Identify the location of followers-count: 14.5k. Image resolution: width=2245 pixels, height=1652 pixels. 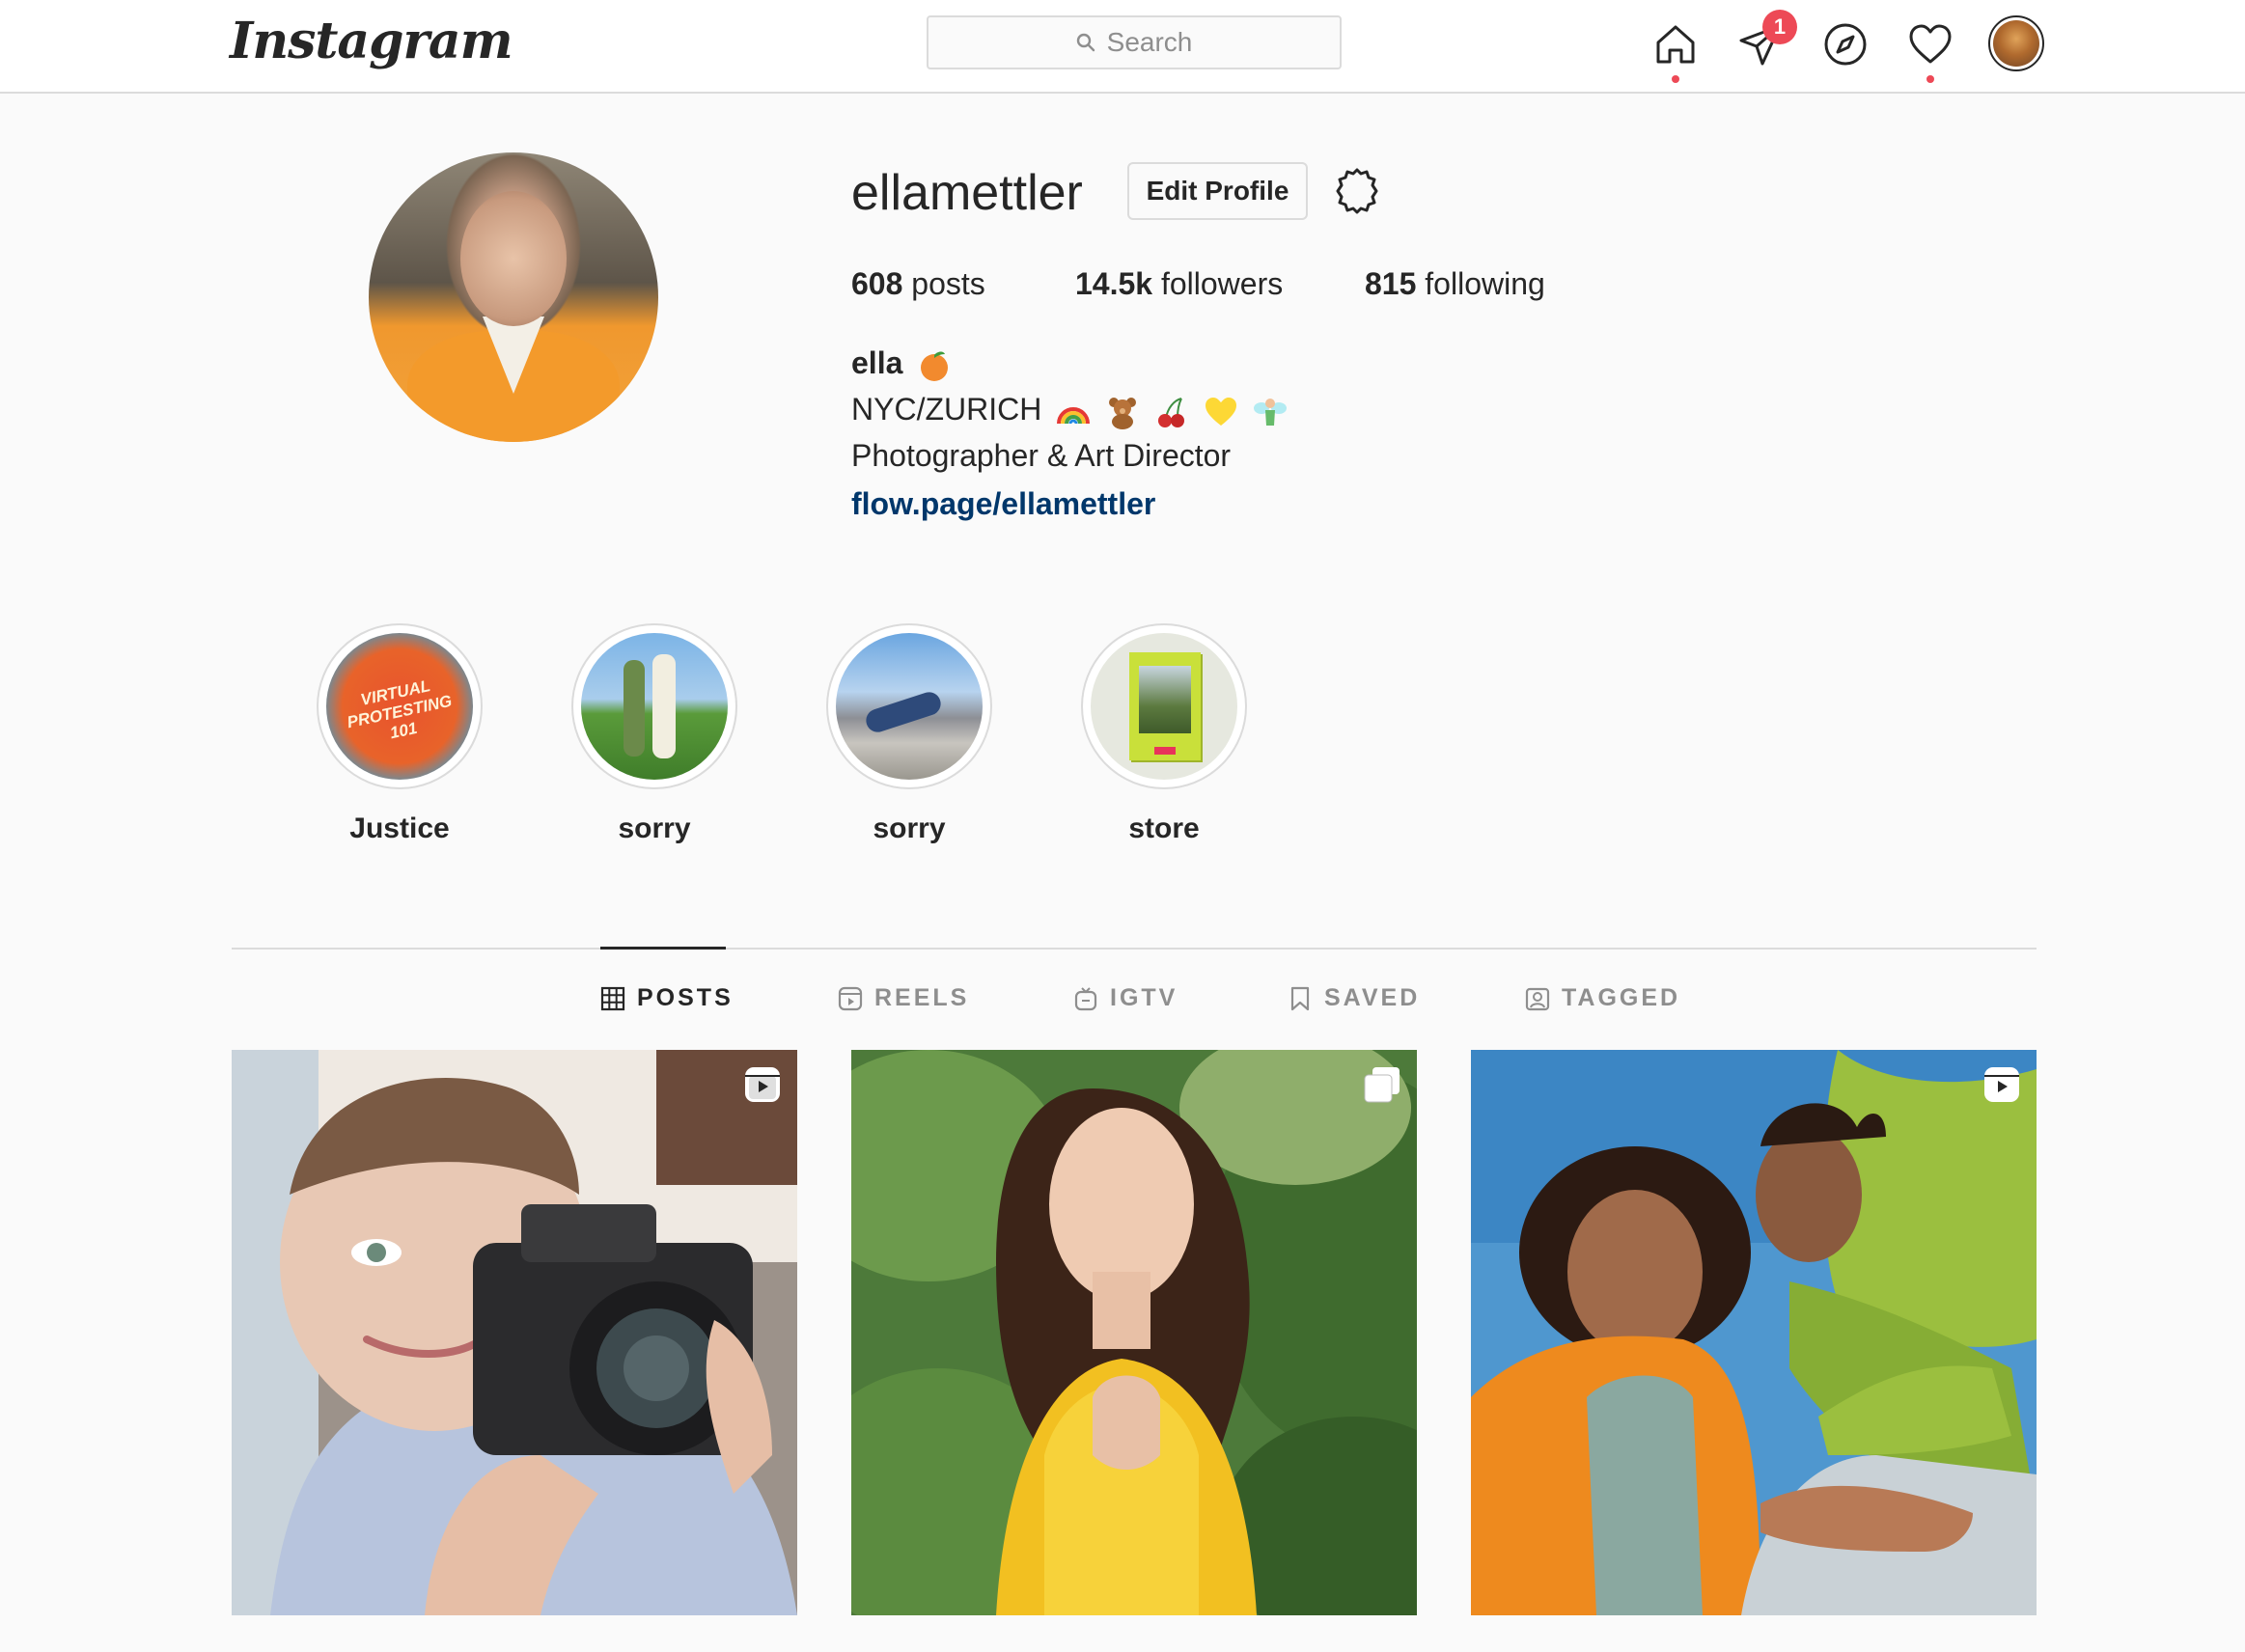
(1114, 283).